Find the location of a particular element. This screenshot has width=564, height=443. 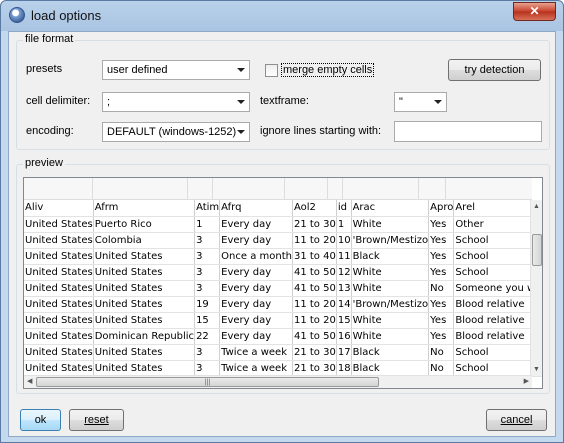

horizontal-scrollbar: ◀ ||| ▶ is located at coordinates (278, 381).